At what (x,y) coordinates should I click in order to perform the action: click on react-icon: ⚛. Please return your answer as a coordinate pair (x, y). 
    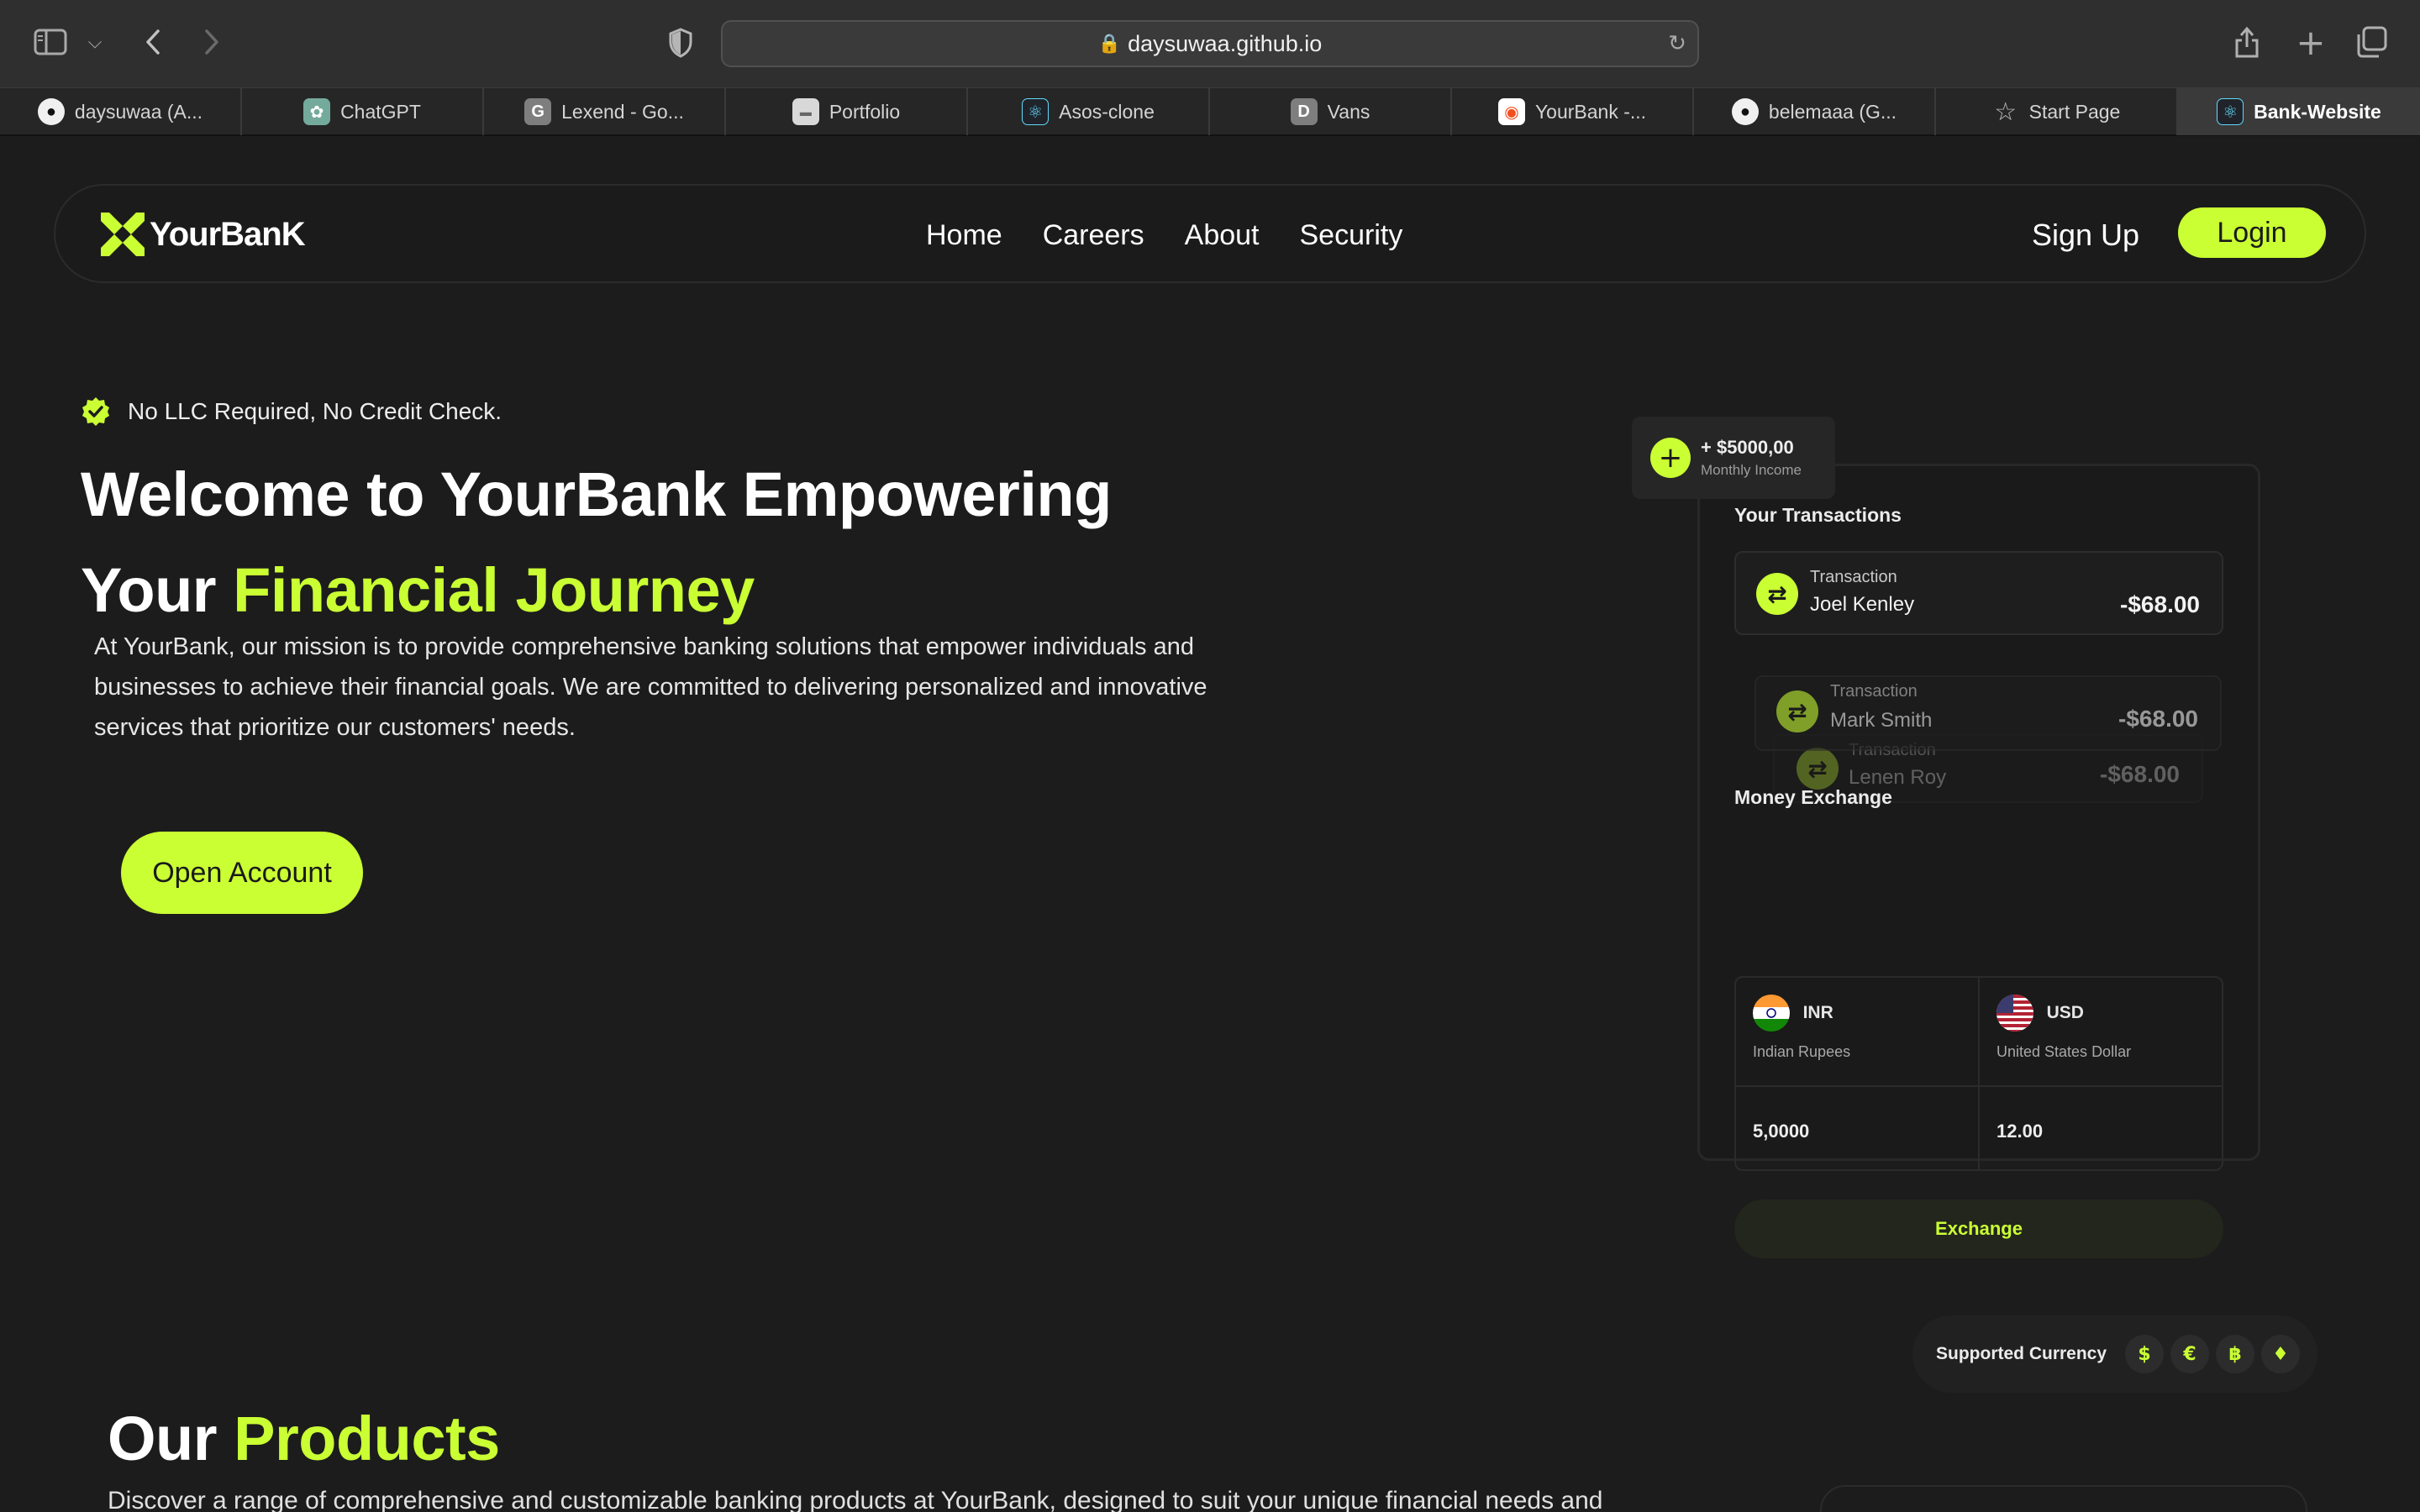
    Looking at the image, I should click on (2230, 111).